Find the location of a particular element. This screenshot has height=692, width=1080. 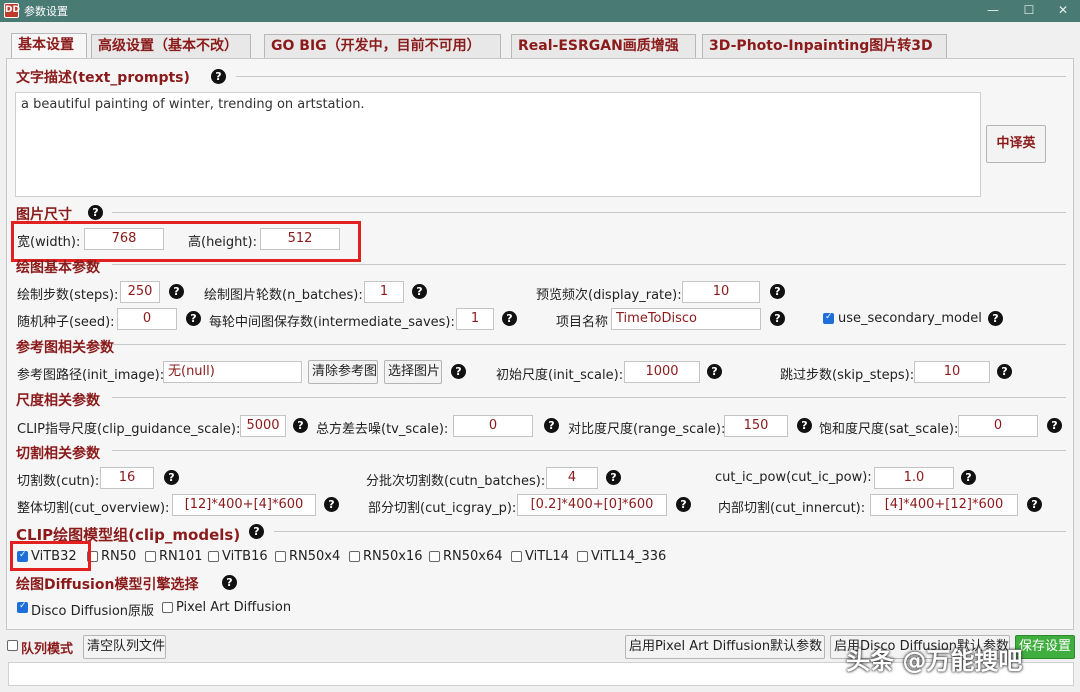

tab-advanced: 高级设置（基本不改） is located at coordinates (171, 46).